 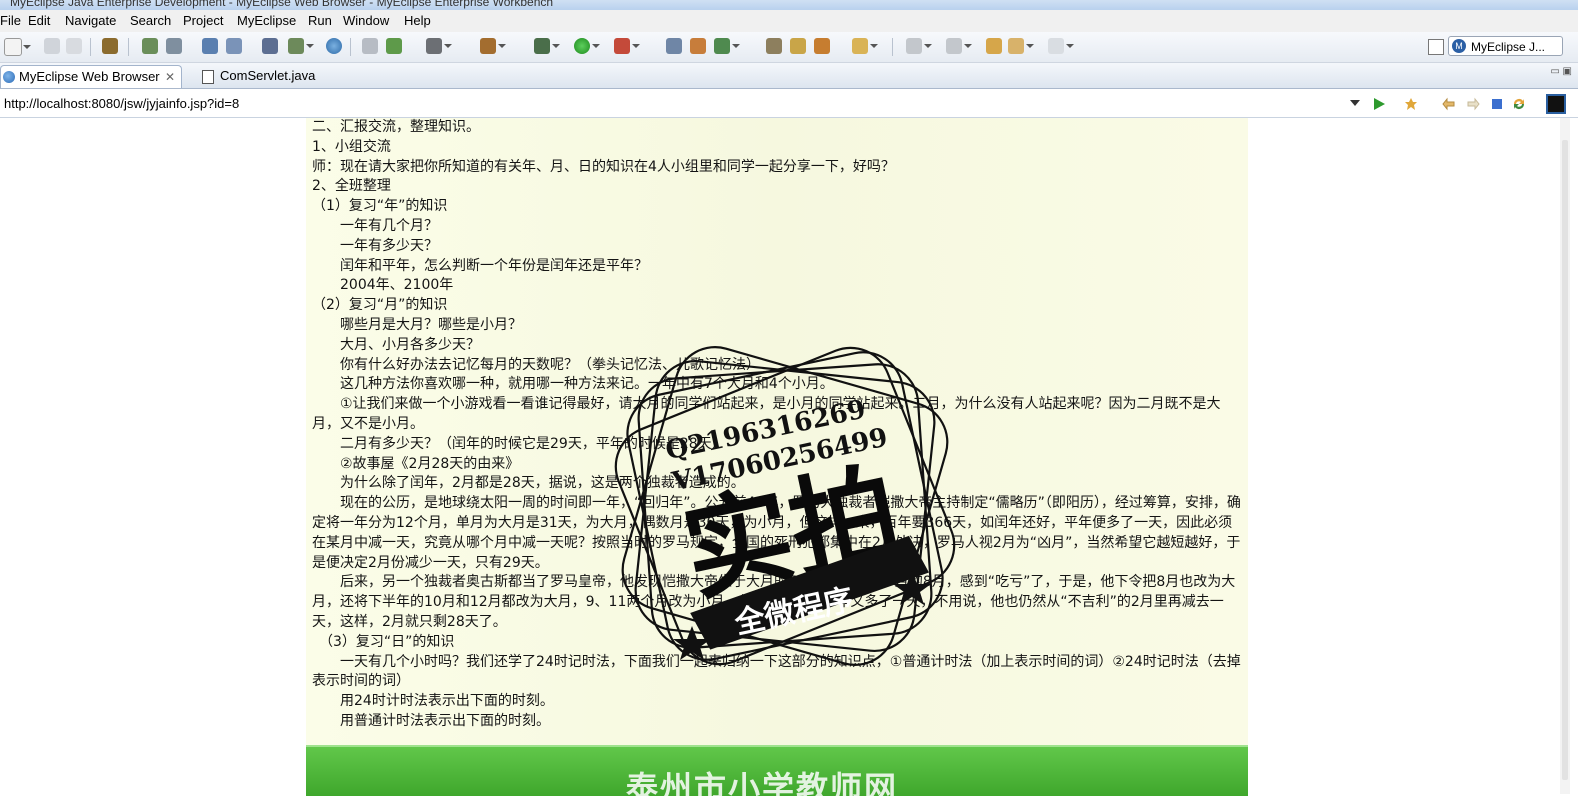 What do you see at coordinates (1565, 456) in the screenshot?
I see `vertical-scrollbar` at bounding box center [1565, 456].